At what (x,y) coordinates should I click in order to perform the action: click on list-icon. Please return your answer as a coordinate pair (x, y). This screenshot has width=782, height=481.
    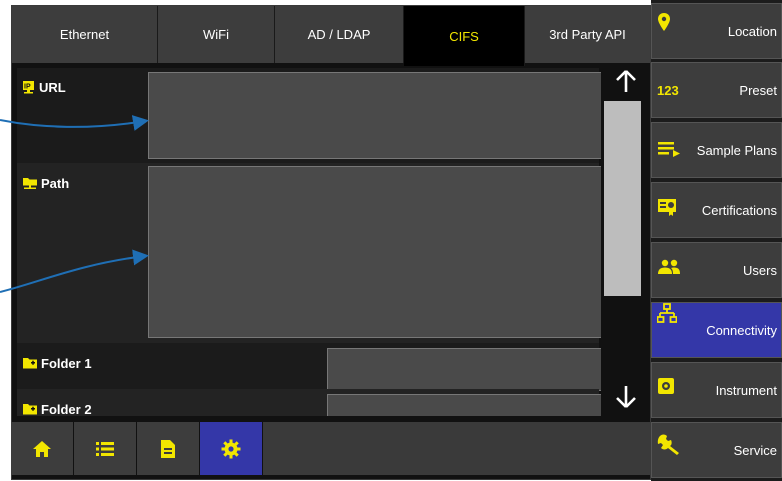
    Looking at the image, I should click on (105, 448).